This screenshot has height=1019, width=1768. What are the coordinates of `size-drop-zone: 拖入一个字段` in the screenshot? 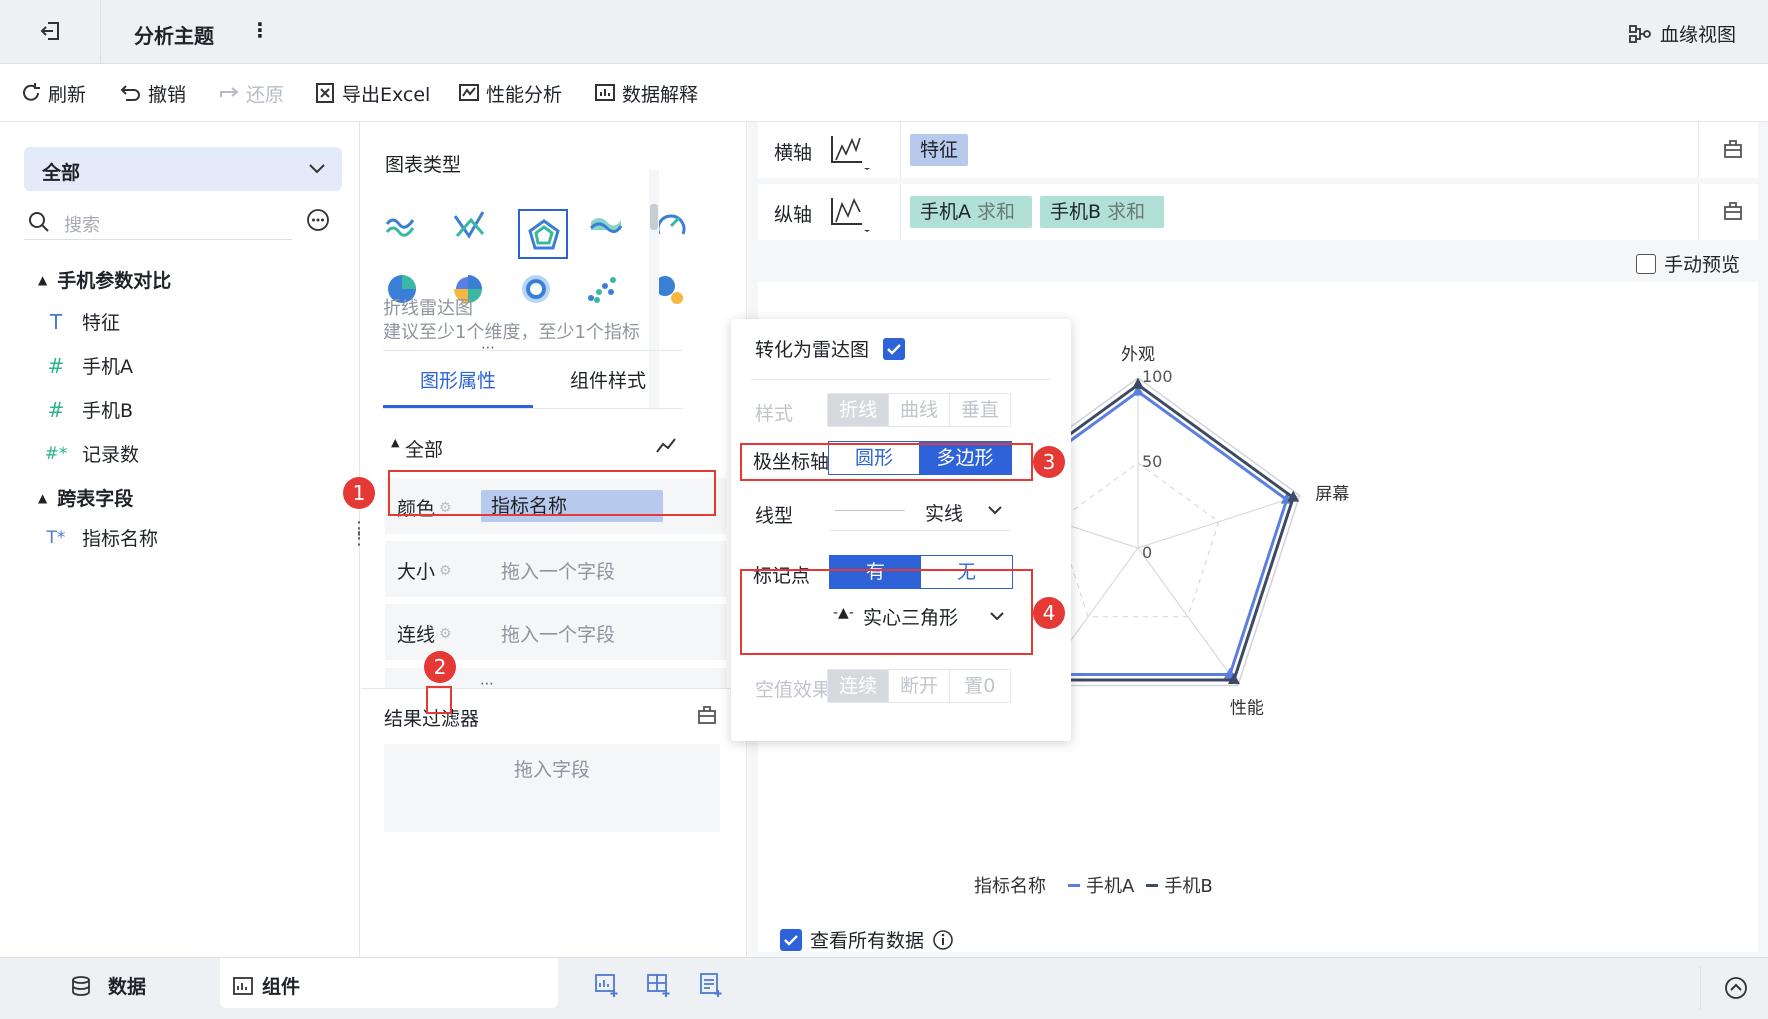 It's located at (558, 570).